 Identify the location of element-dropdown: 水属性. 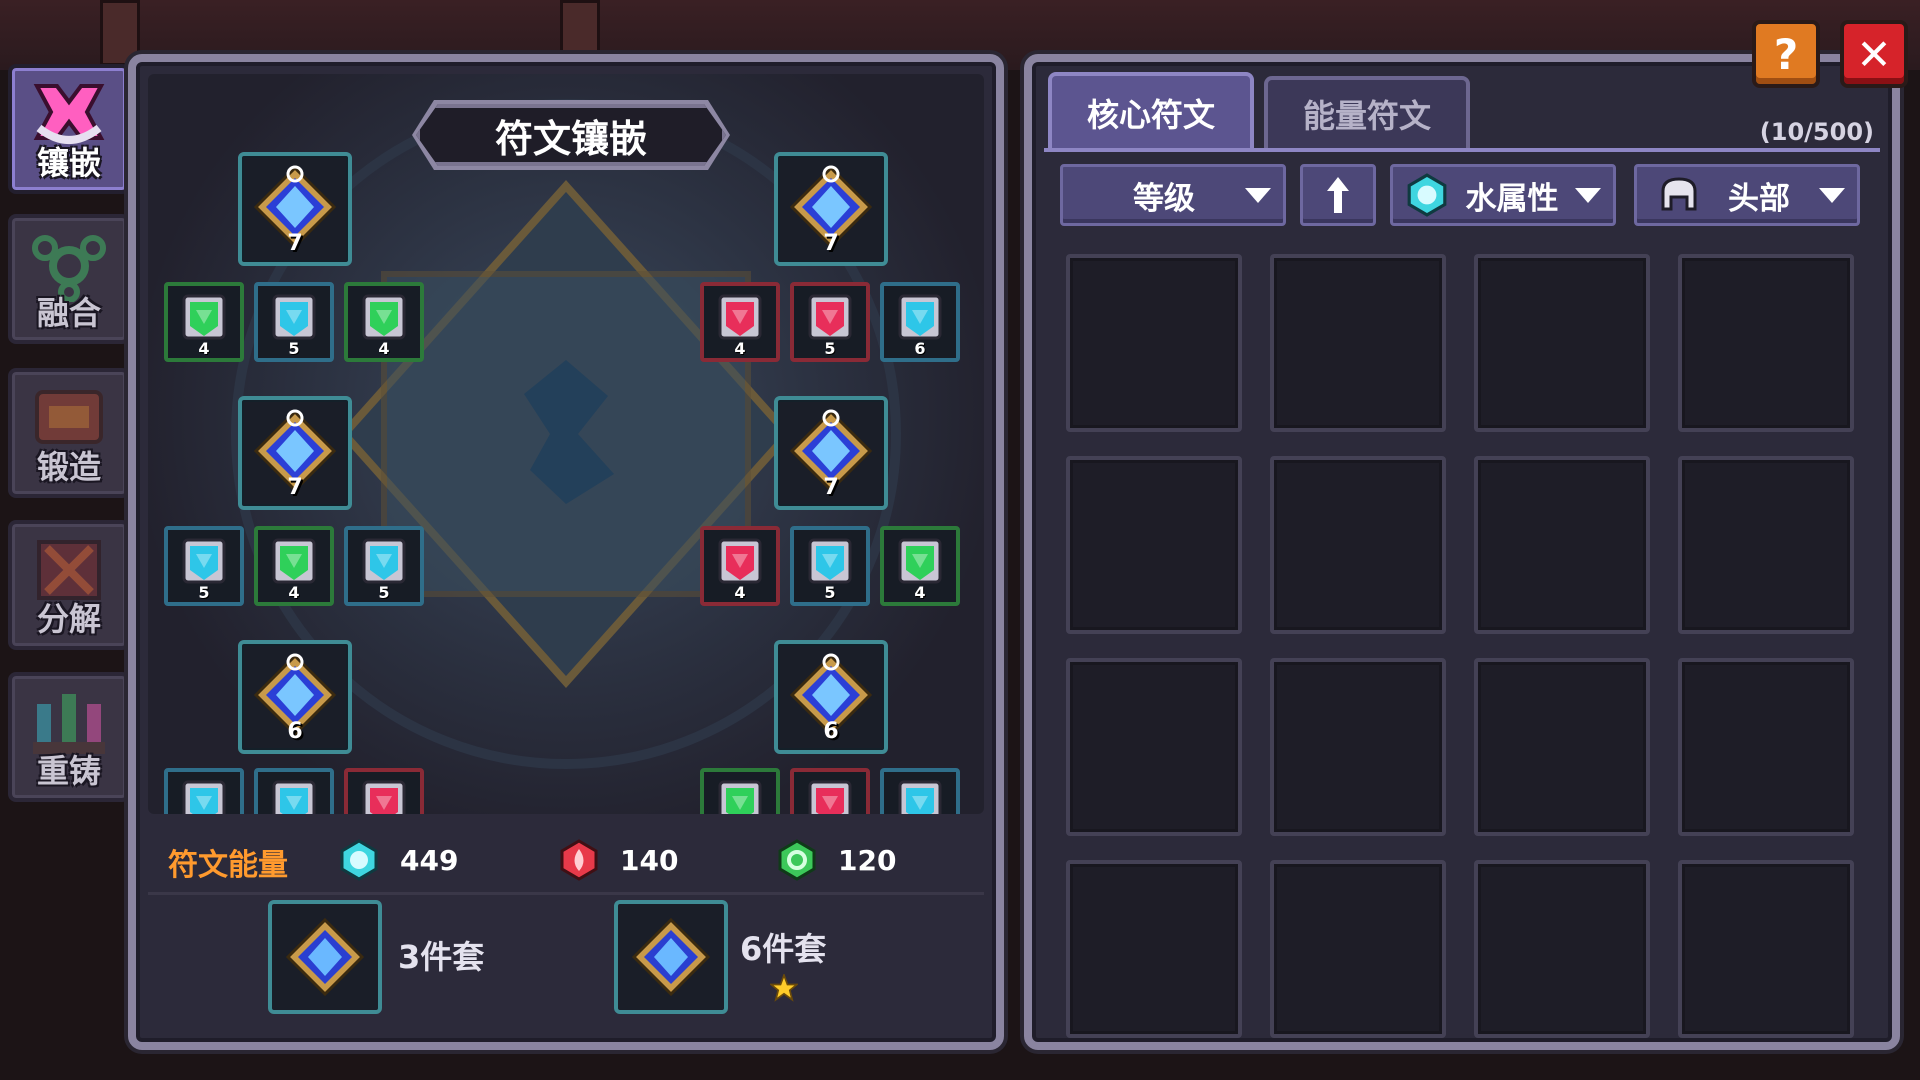
(1503, 195).